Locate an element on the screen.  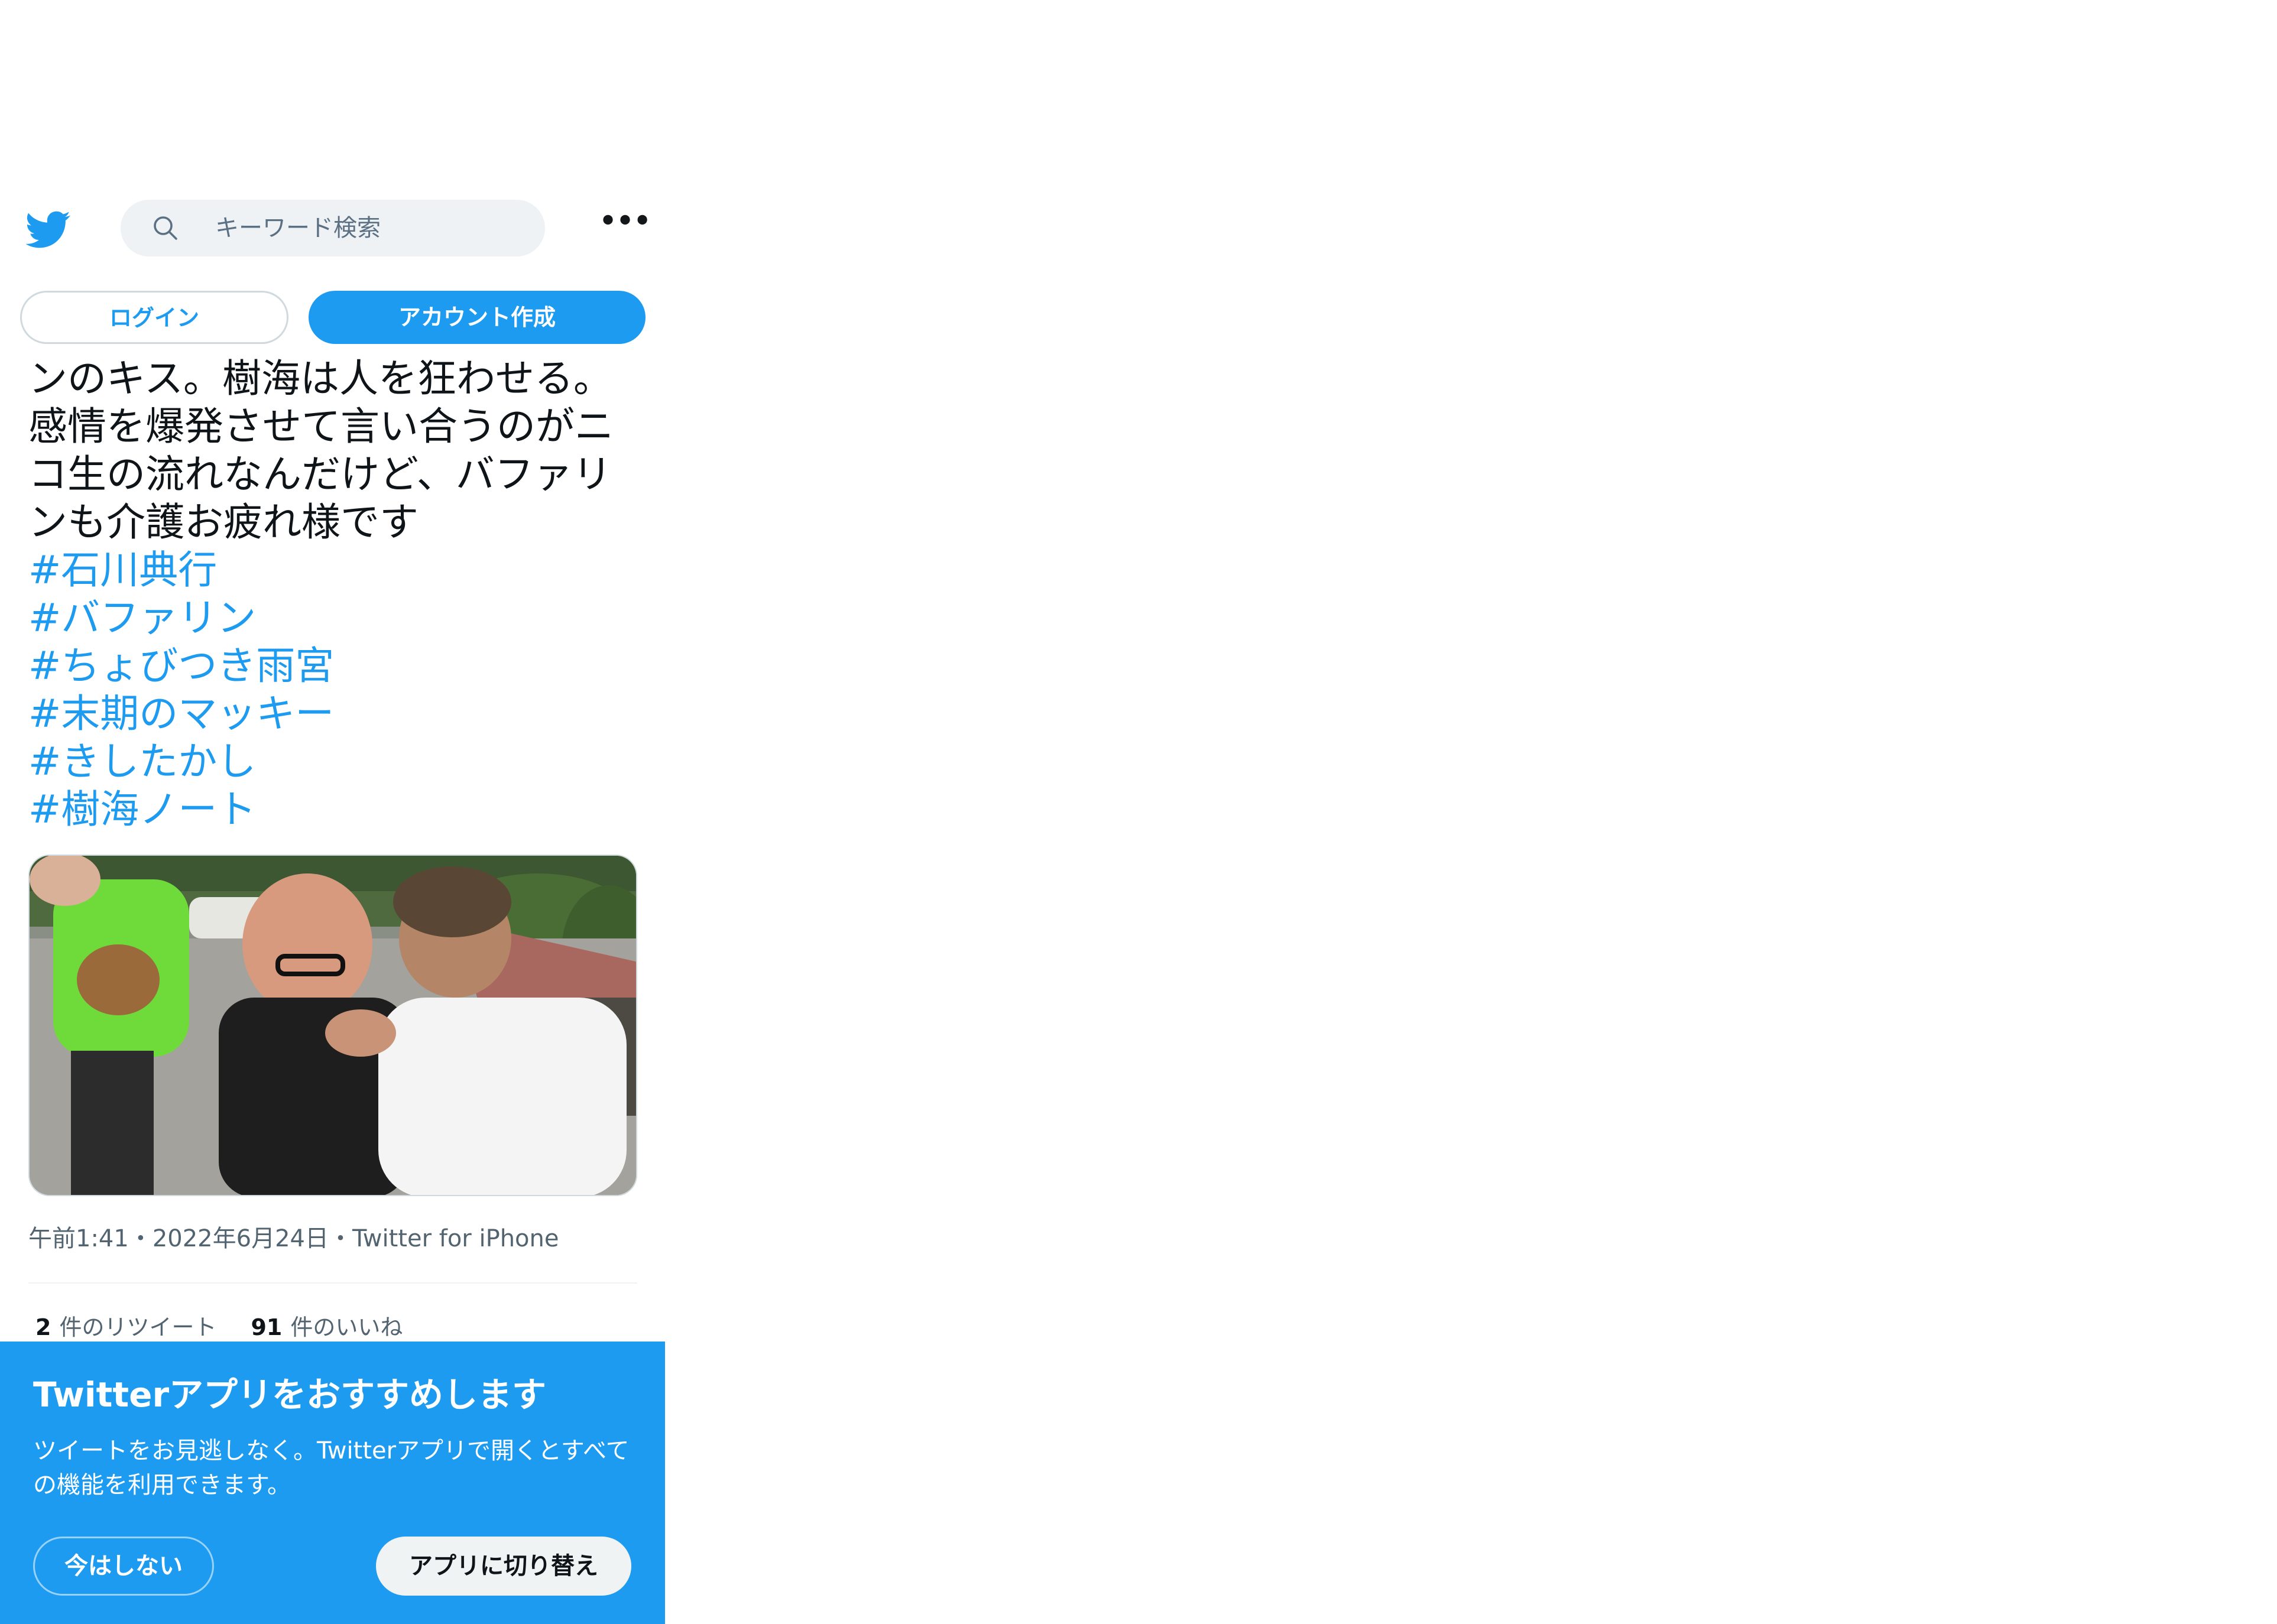
tweet-timestamp: 午前1:41・2022年6月24日・Twitter for iPhone is located at coordinates (293, 1238).